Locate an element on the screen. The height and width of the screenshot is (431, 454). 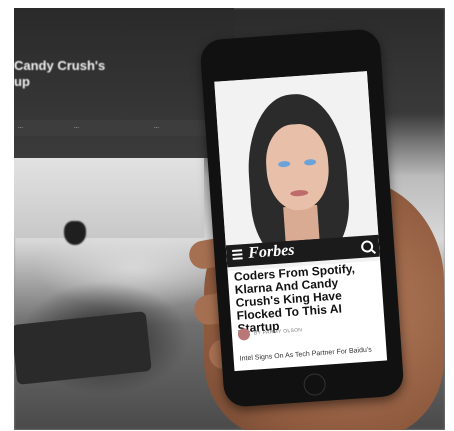
portrait-neck is located at coordinates (301, 223).